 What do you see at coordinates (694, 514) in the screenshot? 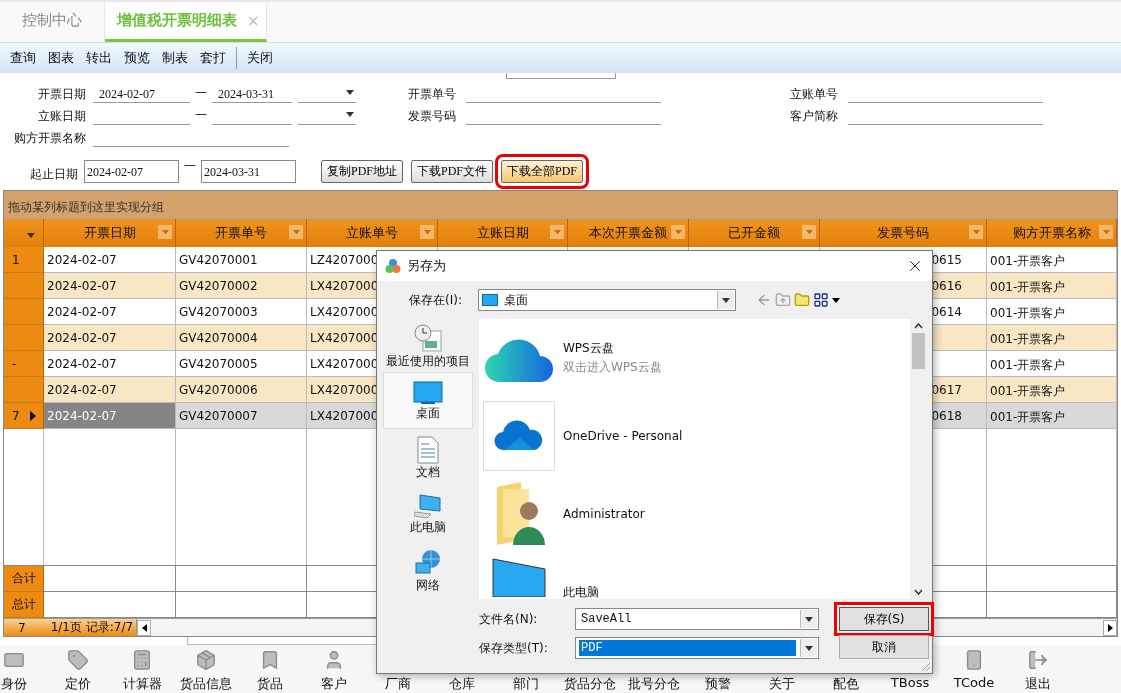
I see `file-item: Administrator` at bounding box center [694, 514].